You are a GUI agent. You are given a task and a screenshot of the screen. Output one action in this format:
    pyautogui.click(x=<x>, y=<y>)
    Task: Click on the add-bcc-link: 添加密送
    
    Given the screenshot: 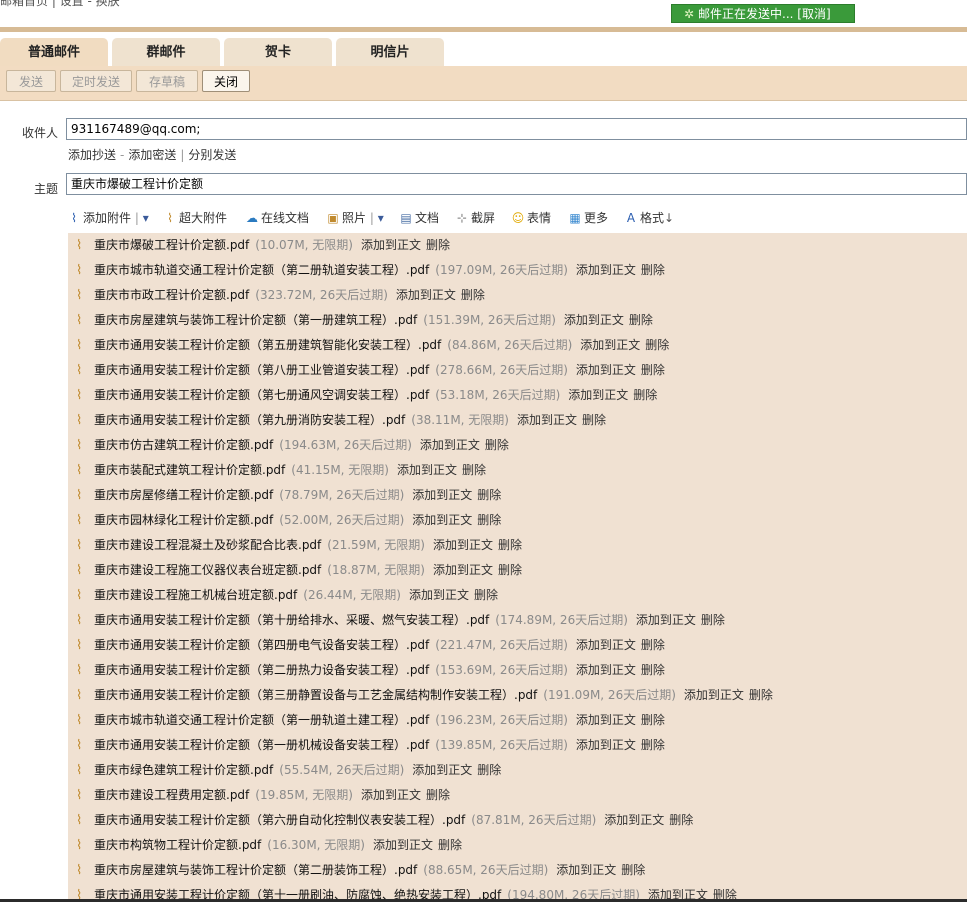 What is the action you would take?
    pyautogui.click(x=152, y=155)
    